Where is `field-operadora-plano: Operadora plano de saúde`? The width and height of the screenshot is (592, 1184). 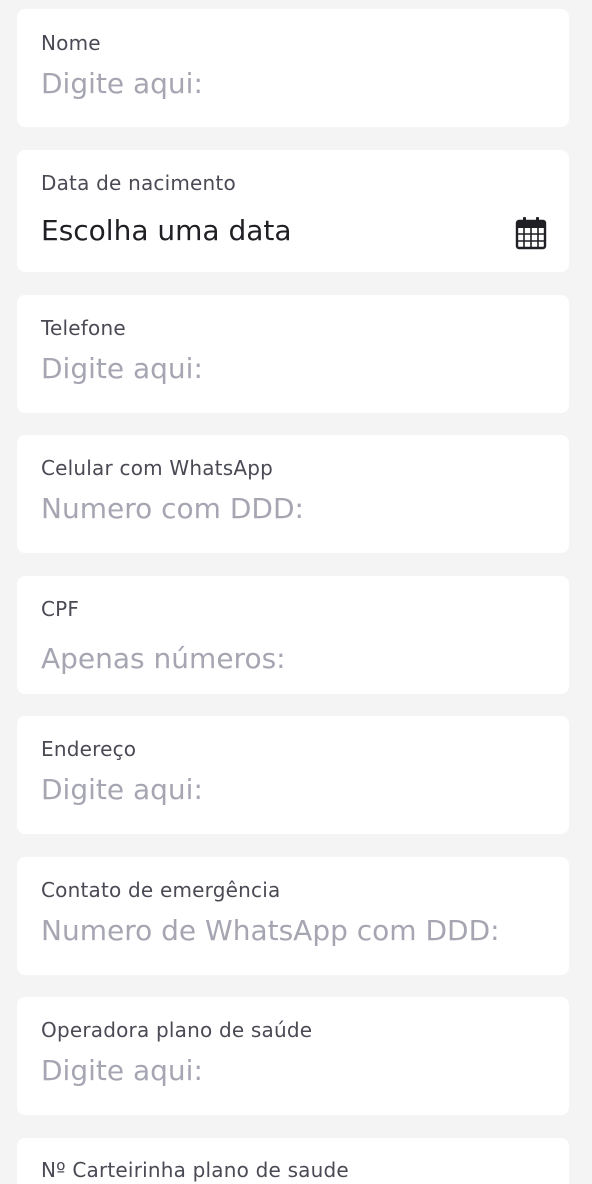 field-operadora-plano: Operadora plano de saúde is located at coordinates (293, 1056).